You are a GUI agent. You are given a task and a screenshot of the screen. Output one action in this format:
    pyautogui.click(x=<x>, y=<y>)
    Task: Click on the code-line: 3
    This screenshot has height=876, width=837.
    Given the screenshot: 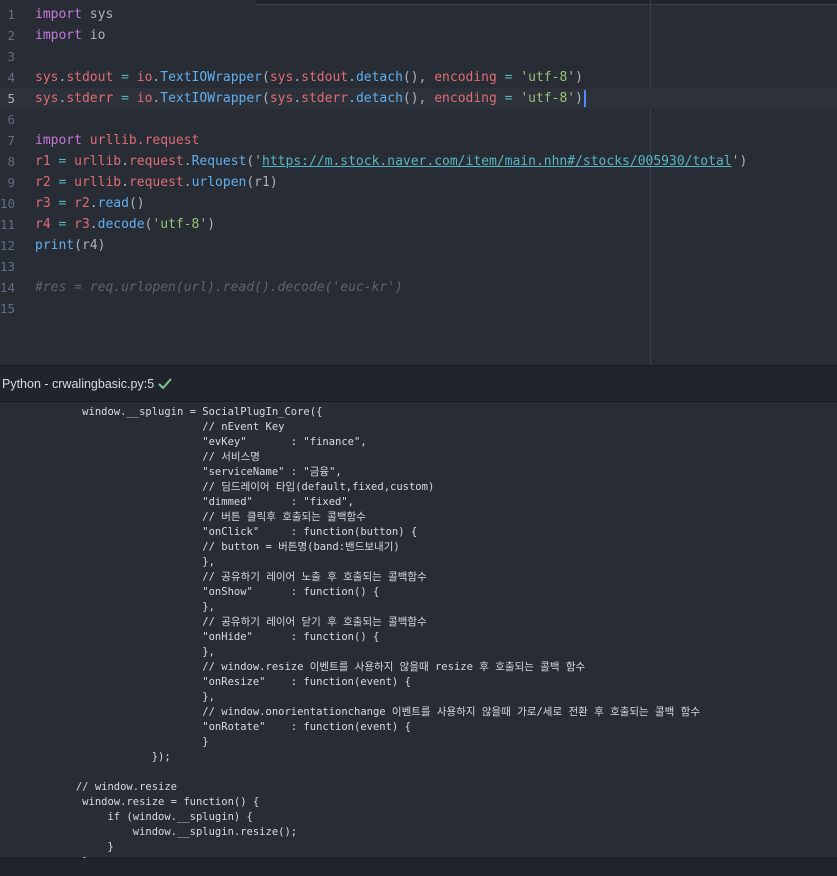 What is the action you would take?
    pyautogui.click(x=418, y=56)
    